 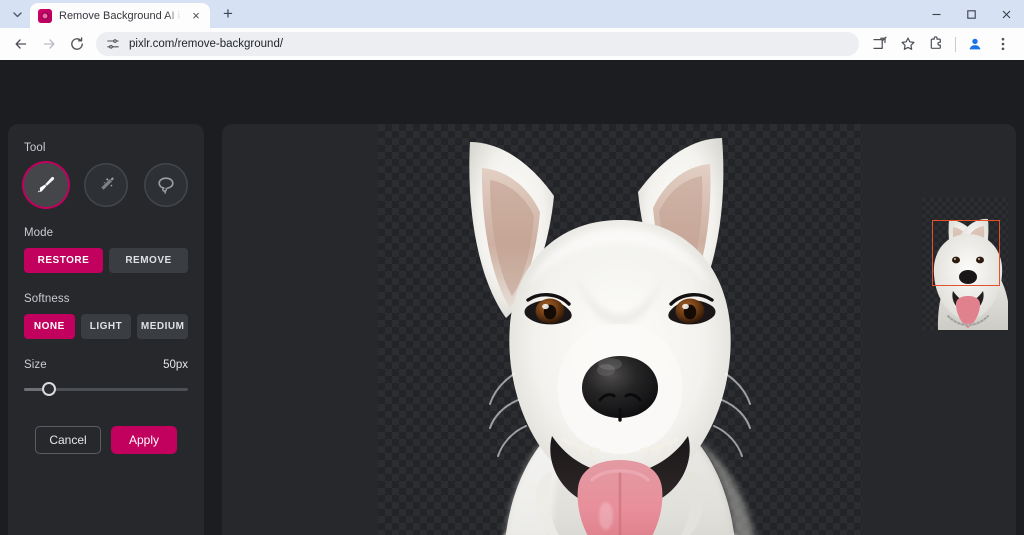 I want to click on dog-left-eye, so click(x=548, y=309).